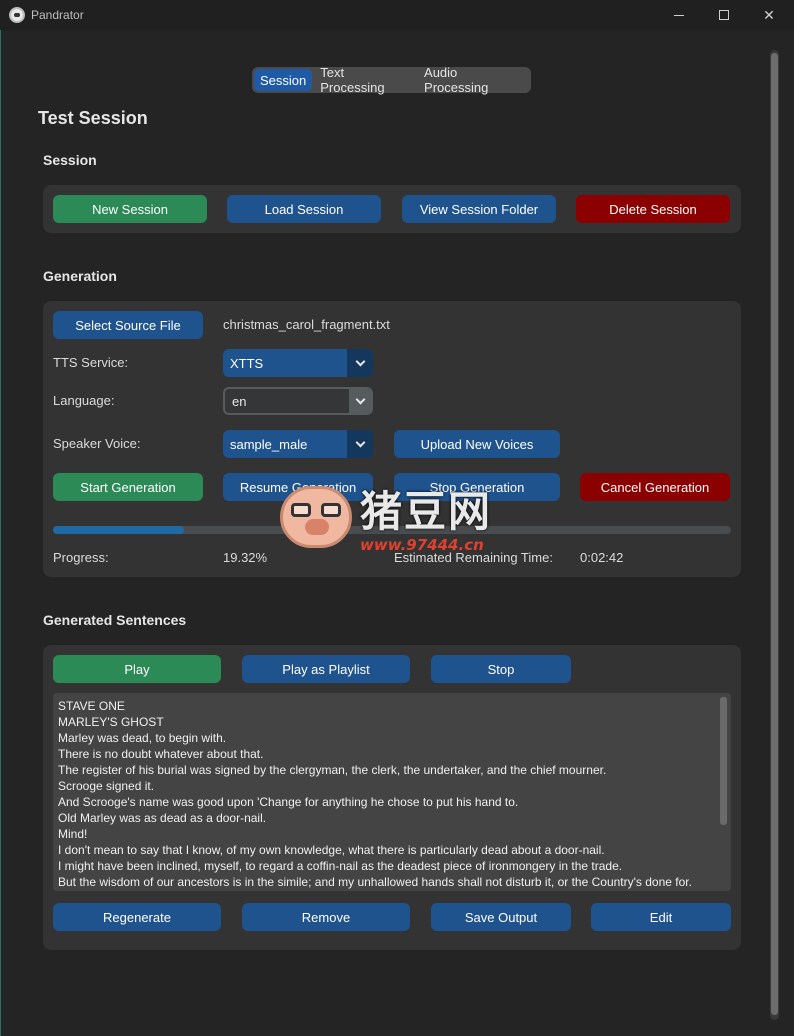  I want to click on minimize-icon, so click(679, 15).